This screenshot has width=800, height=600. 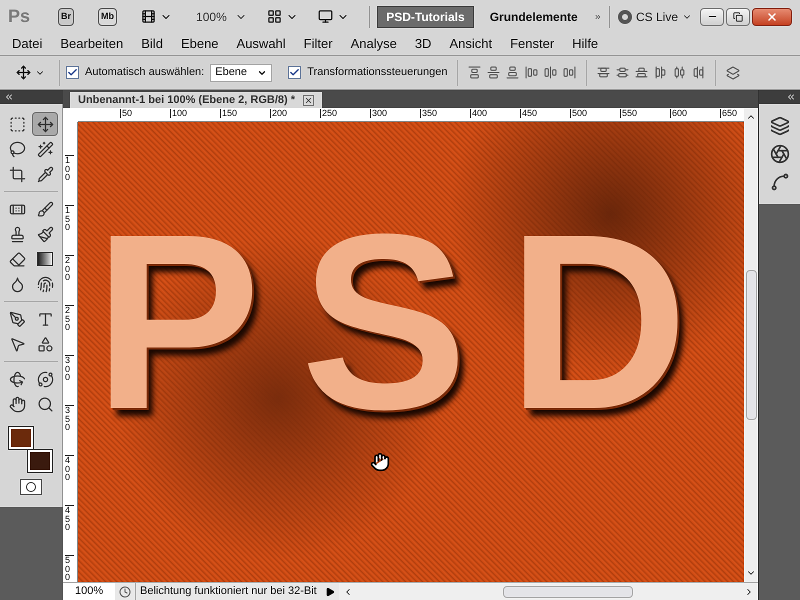 What do you see at coordinates (17, 234) in the screenshot?
I see `stamp-icon` at bounding box center [17, 234].